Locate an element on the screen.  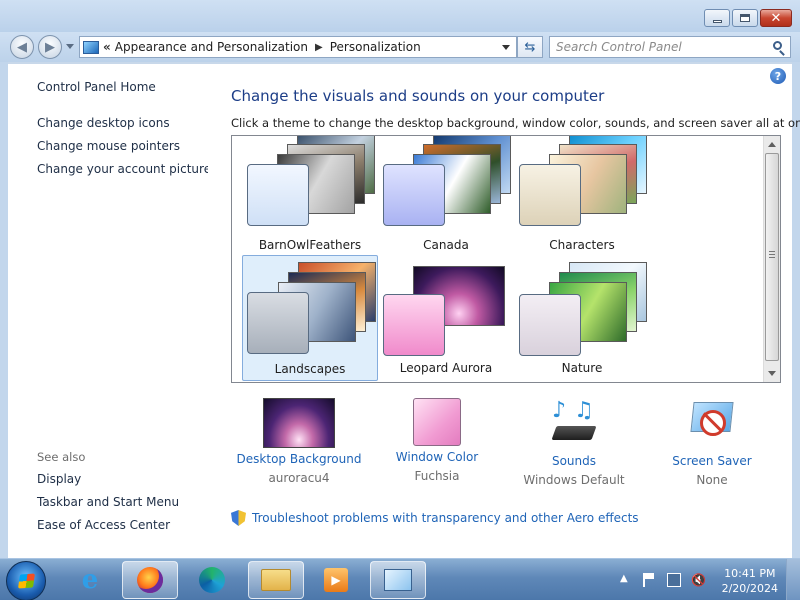
scroll-thumb is located at coordinates (772, 257).